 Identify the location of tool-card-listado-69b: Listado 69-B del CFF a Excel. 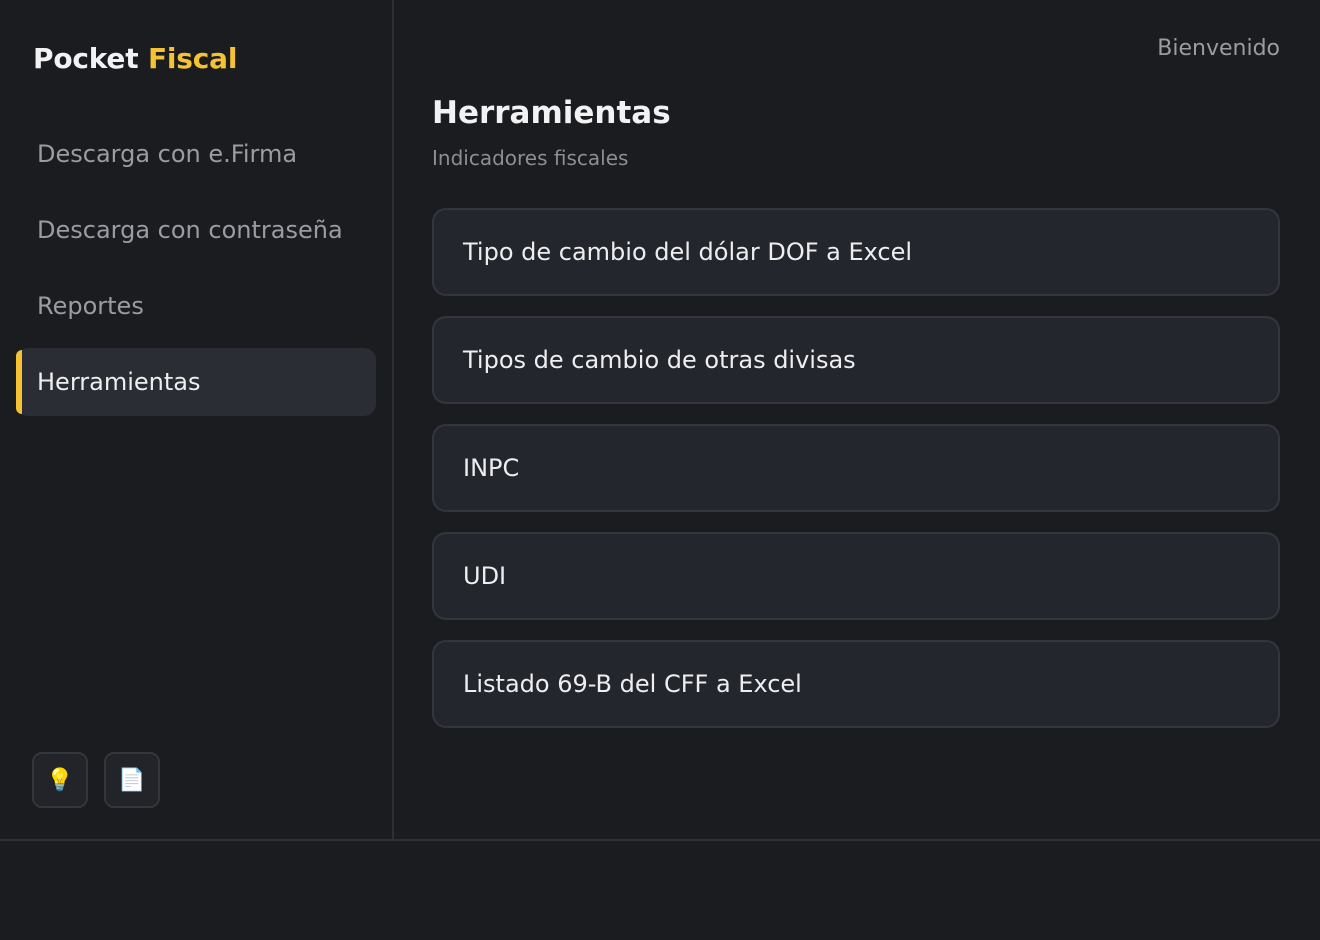
(856, 684).